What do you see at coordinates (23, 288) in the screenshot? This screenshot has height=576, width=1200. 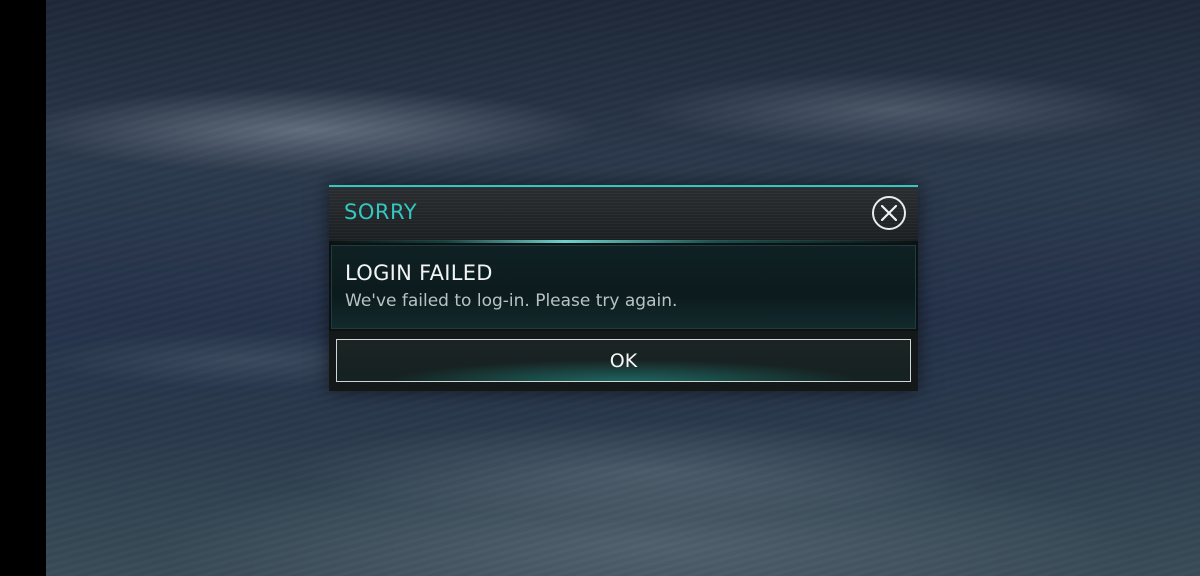 I see `left-black-bar` at bounding box center [23, 288].